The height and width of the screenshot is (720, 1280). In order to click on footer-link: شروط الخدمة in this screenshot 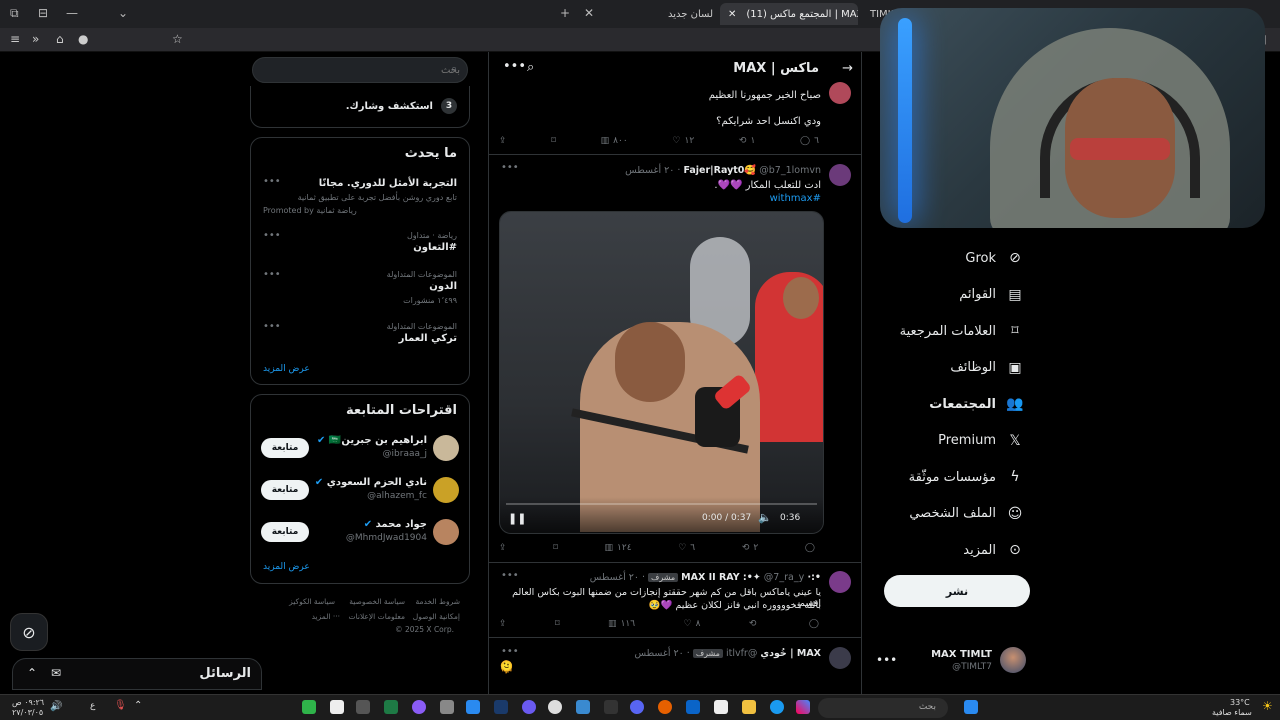, I will do `click(437, 601)`.